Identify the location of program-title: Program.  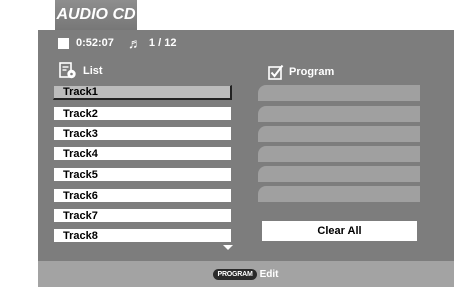
(312, 72).